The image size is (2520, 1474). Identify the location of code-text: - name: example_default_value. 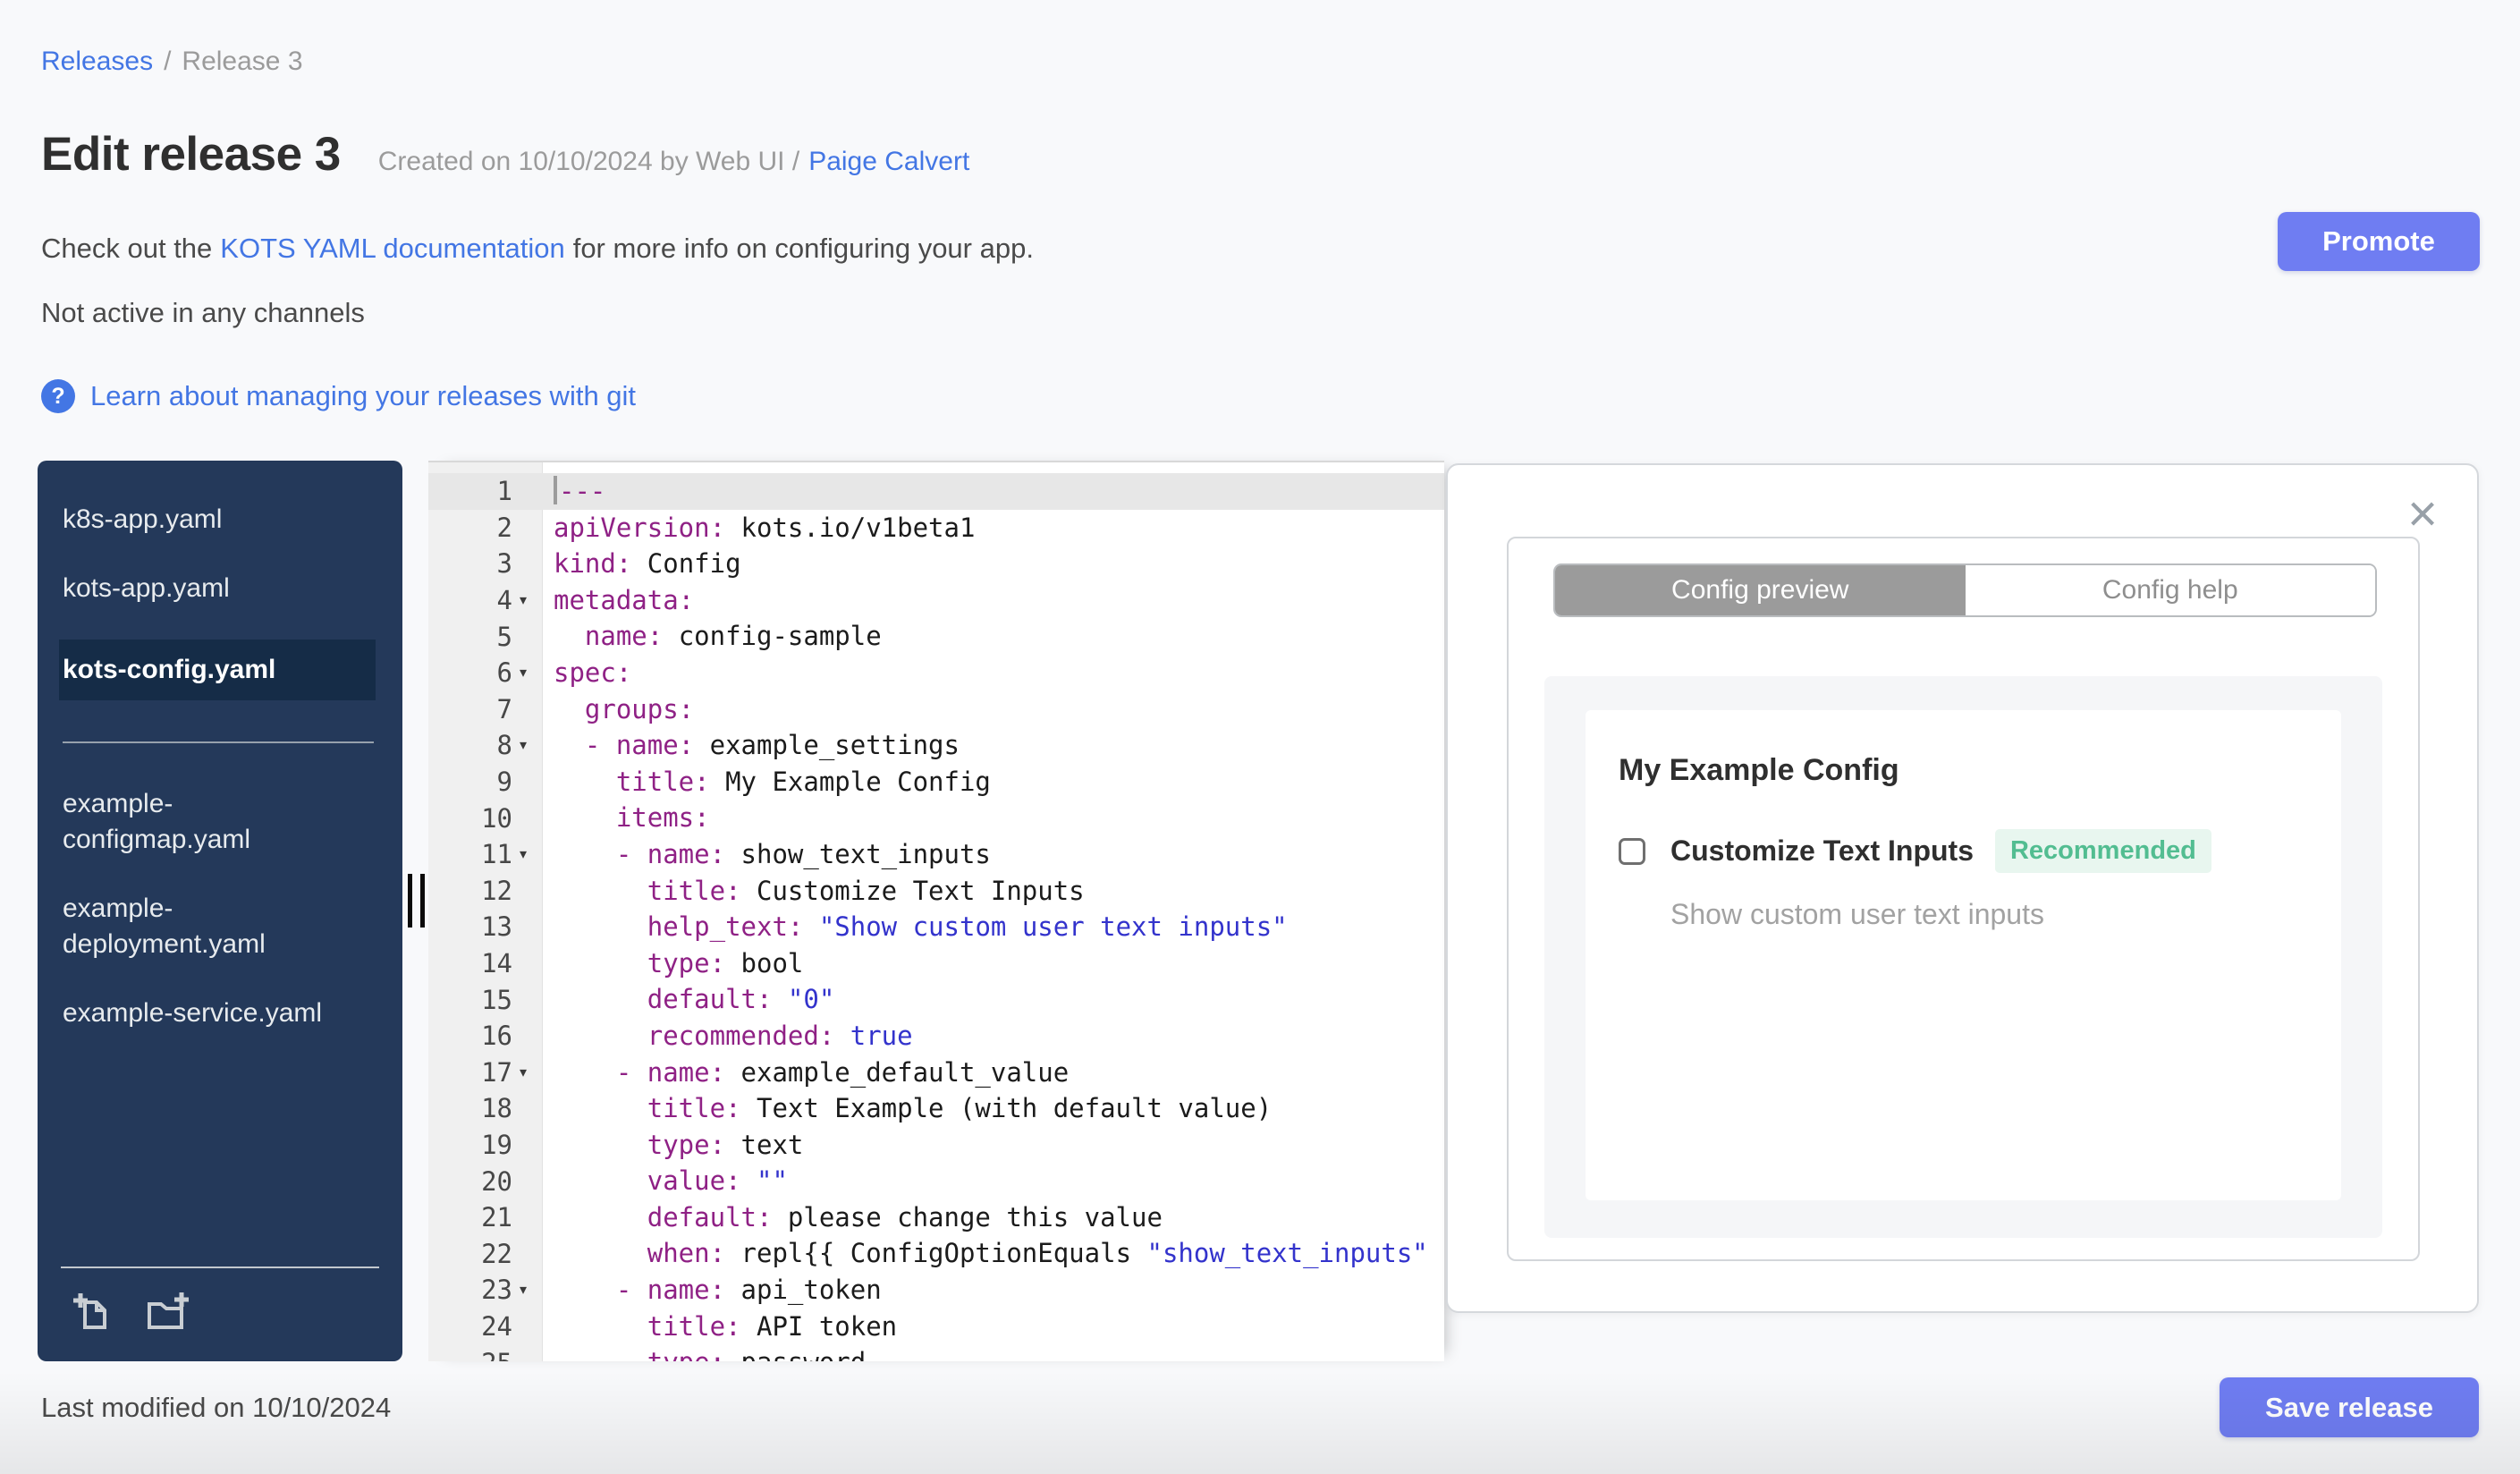
(993, 1073).